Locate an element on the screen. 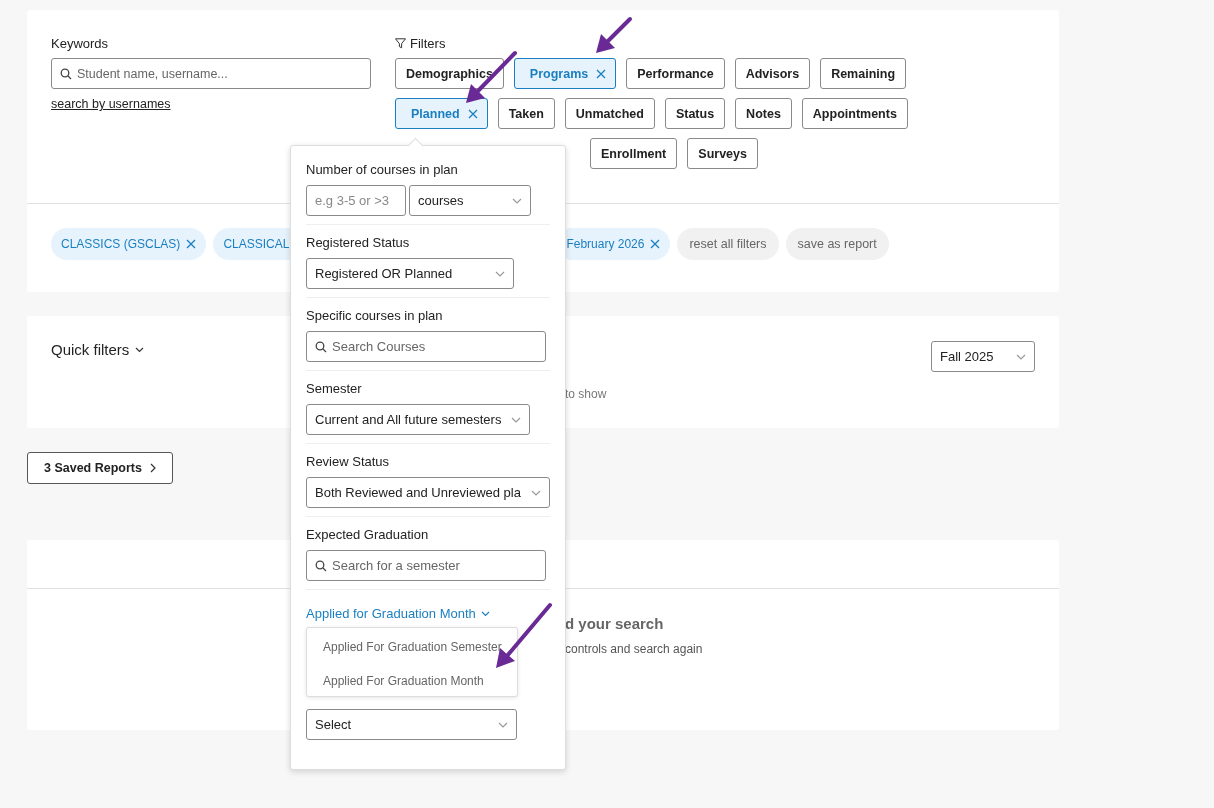 The height and width of the screenshot is (808, 1214). field-label: Review Status is located at coordinates (348, 461).